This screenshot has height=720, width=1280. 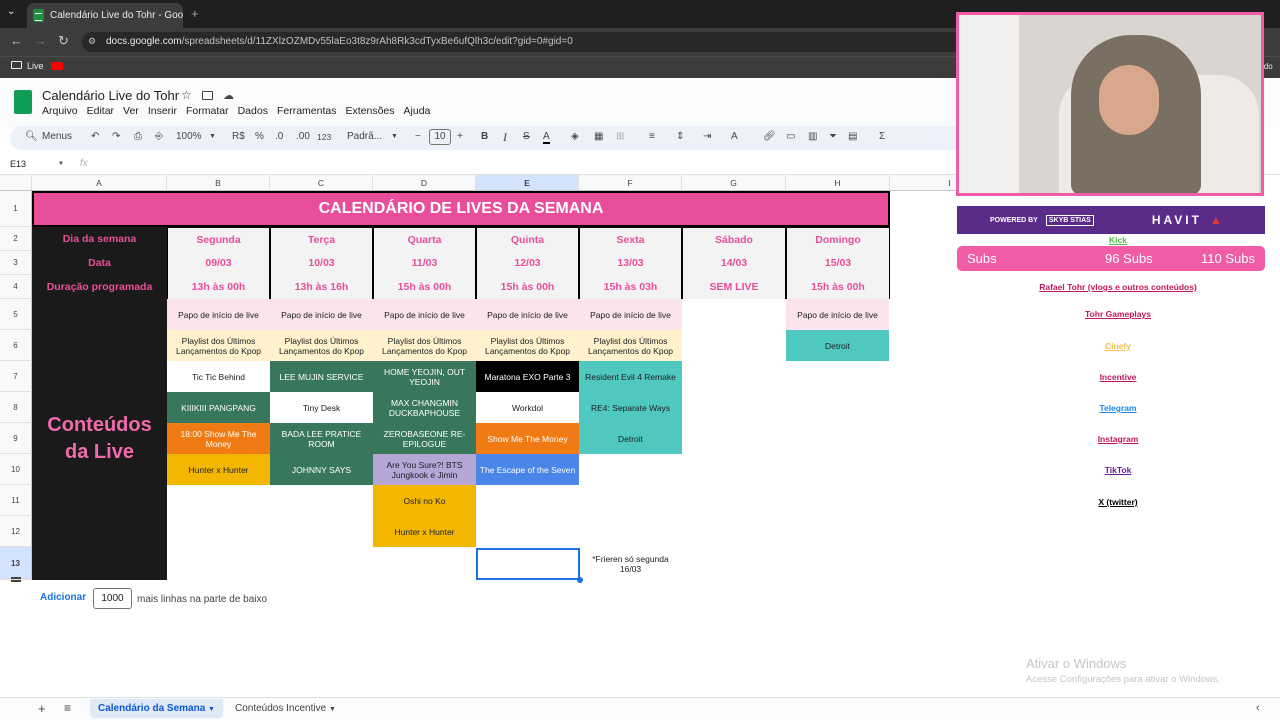 What do you see at coordinates (838, 263) in the screenshot?
I see `date-cell-h: 15/03` at bounding box center [838, 263].